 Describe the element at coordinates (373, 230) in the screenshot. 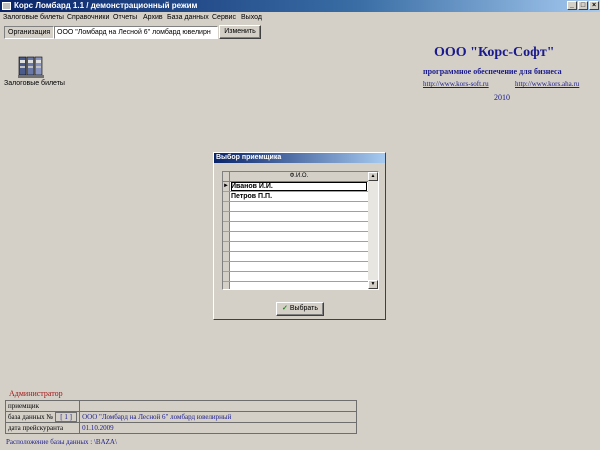

I see `grid-scrollbar: ▲ ▼` at that location.